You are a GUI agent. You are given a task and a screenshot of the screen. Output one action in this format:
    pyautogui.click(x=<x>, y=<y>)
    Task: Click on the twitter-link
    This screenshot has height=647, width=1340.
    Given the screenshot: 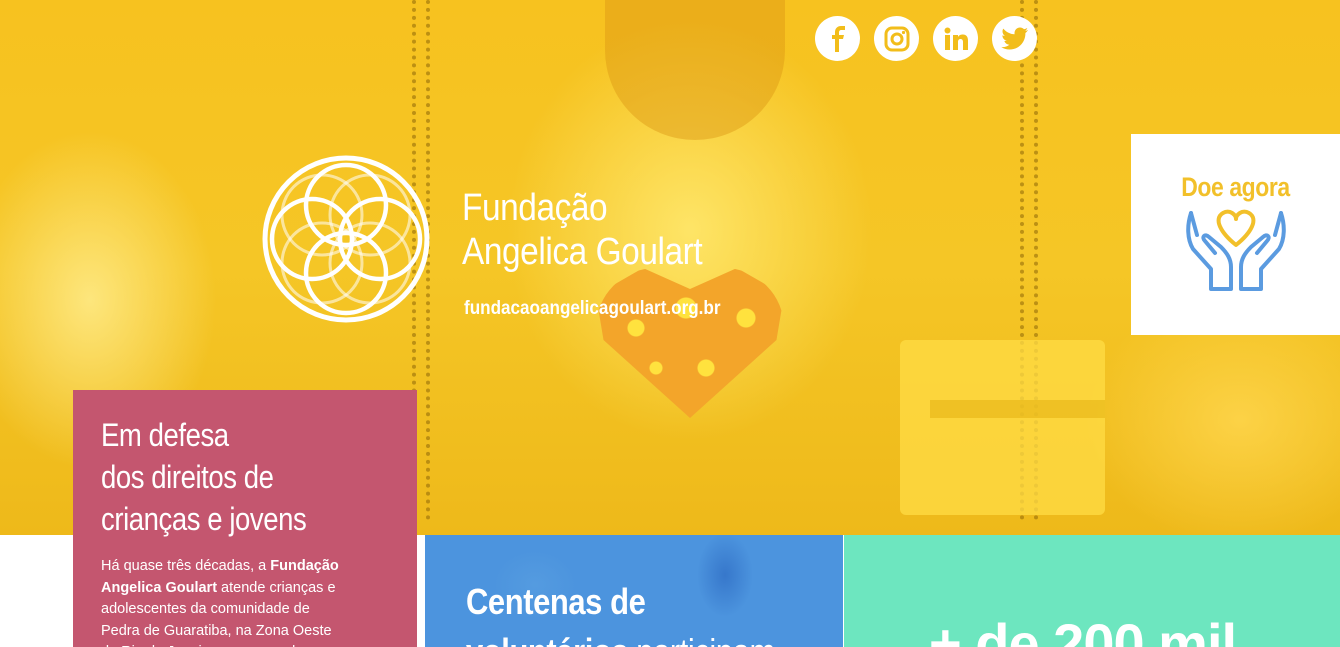 What is the action you would take?
    pyautogui.click(x=1014, y=38)
    